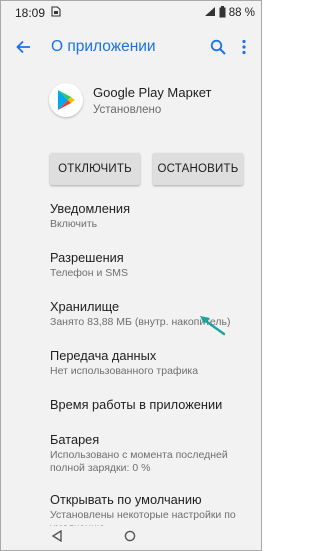  I want to click on status-right: 88 %, so click(229, 13).